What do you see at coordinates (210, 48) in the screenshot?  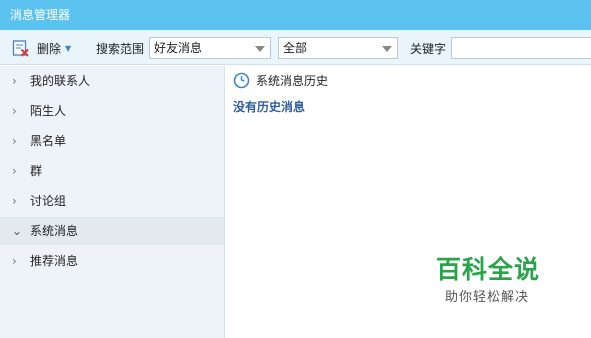 I see `scope-select: 好友消息` at bounding box center [210, 48].